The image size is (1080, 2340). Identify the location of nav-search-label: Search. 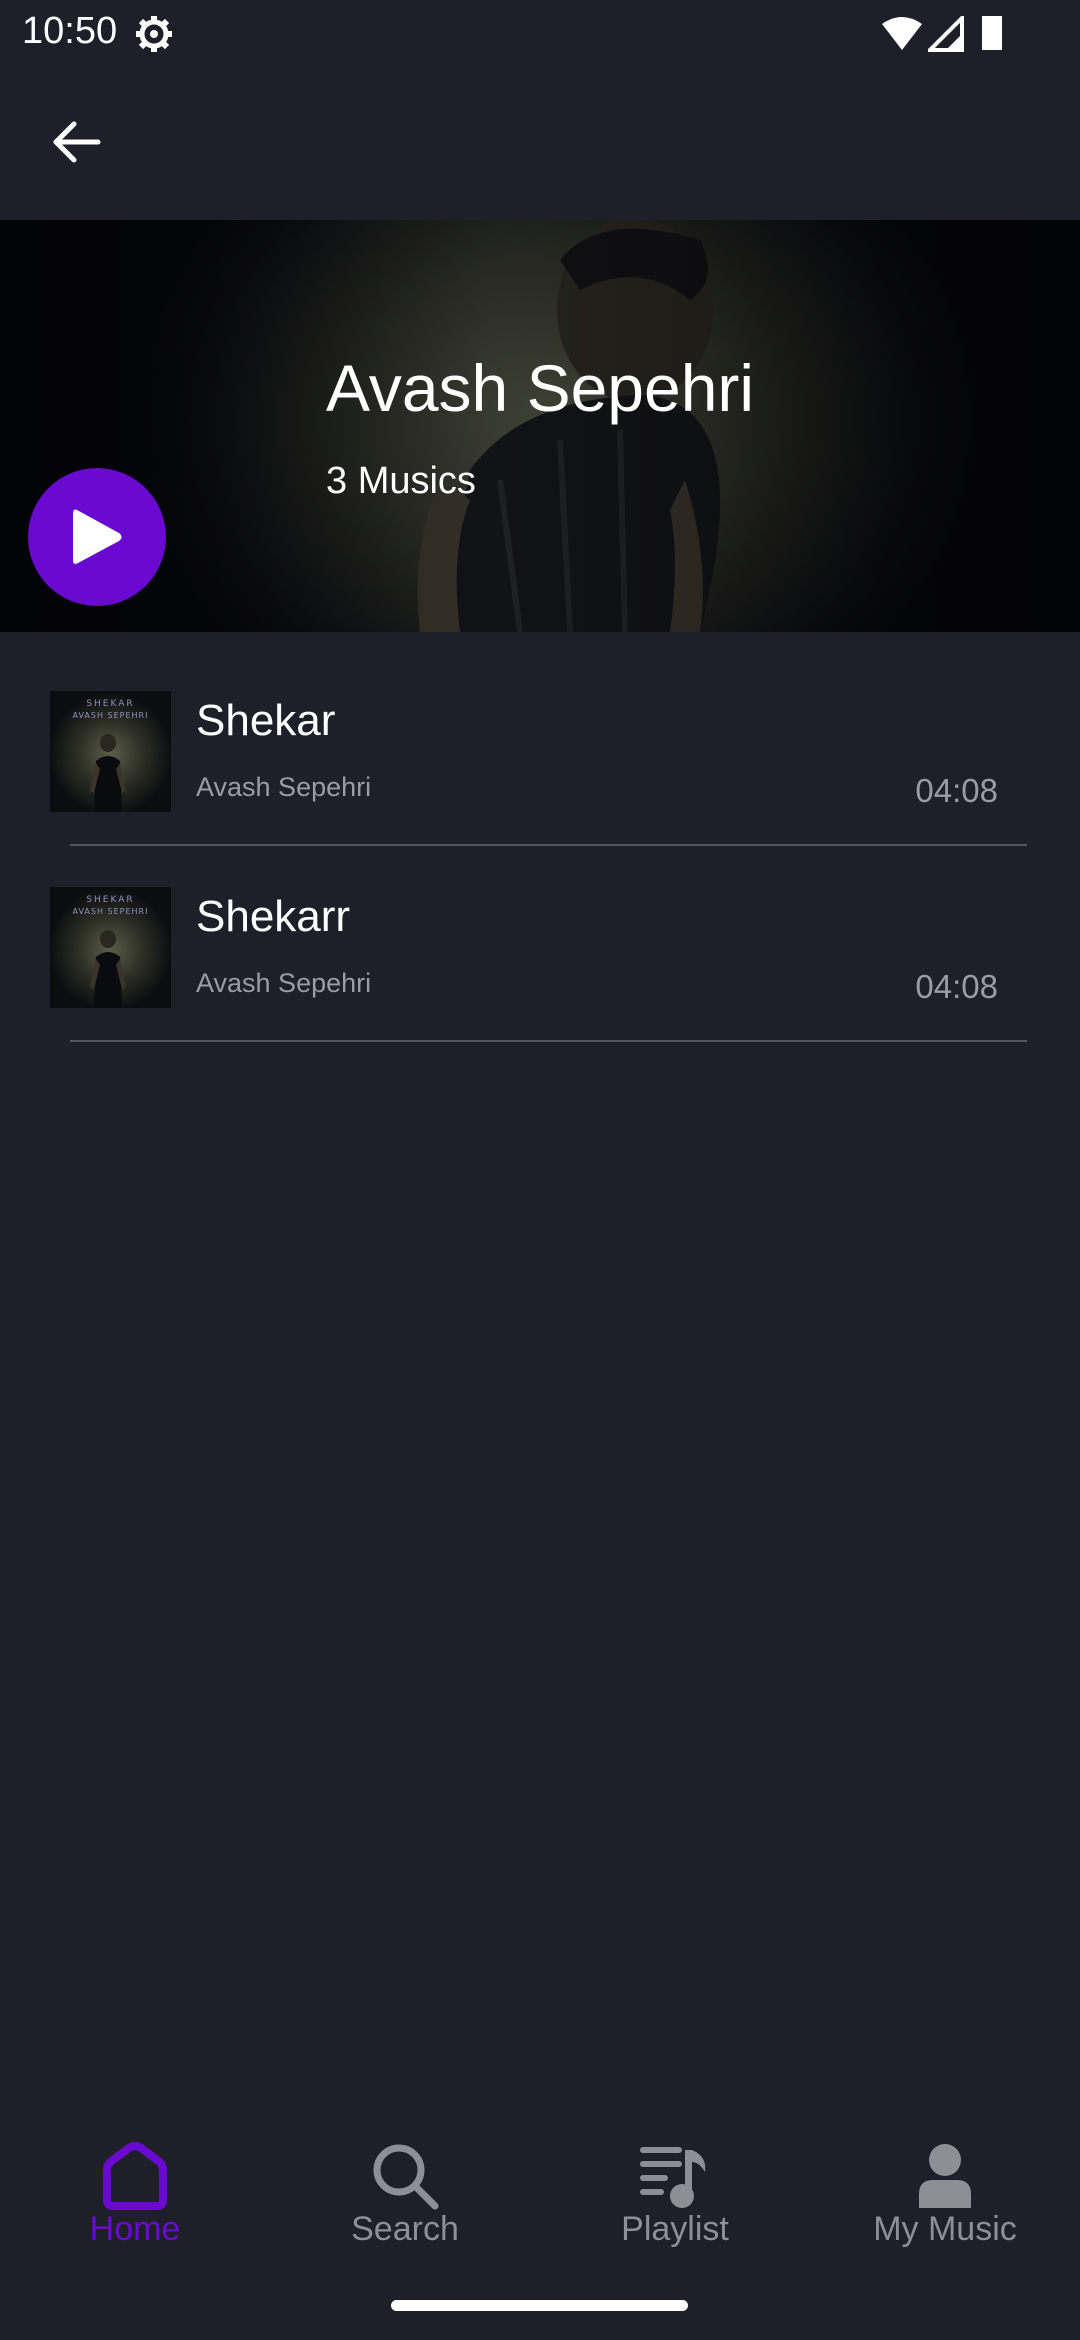
(405, 2229).